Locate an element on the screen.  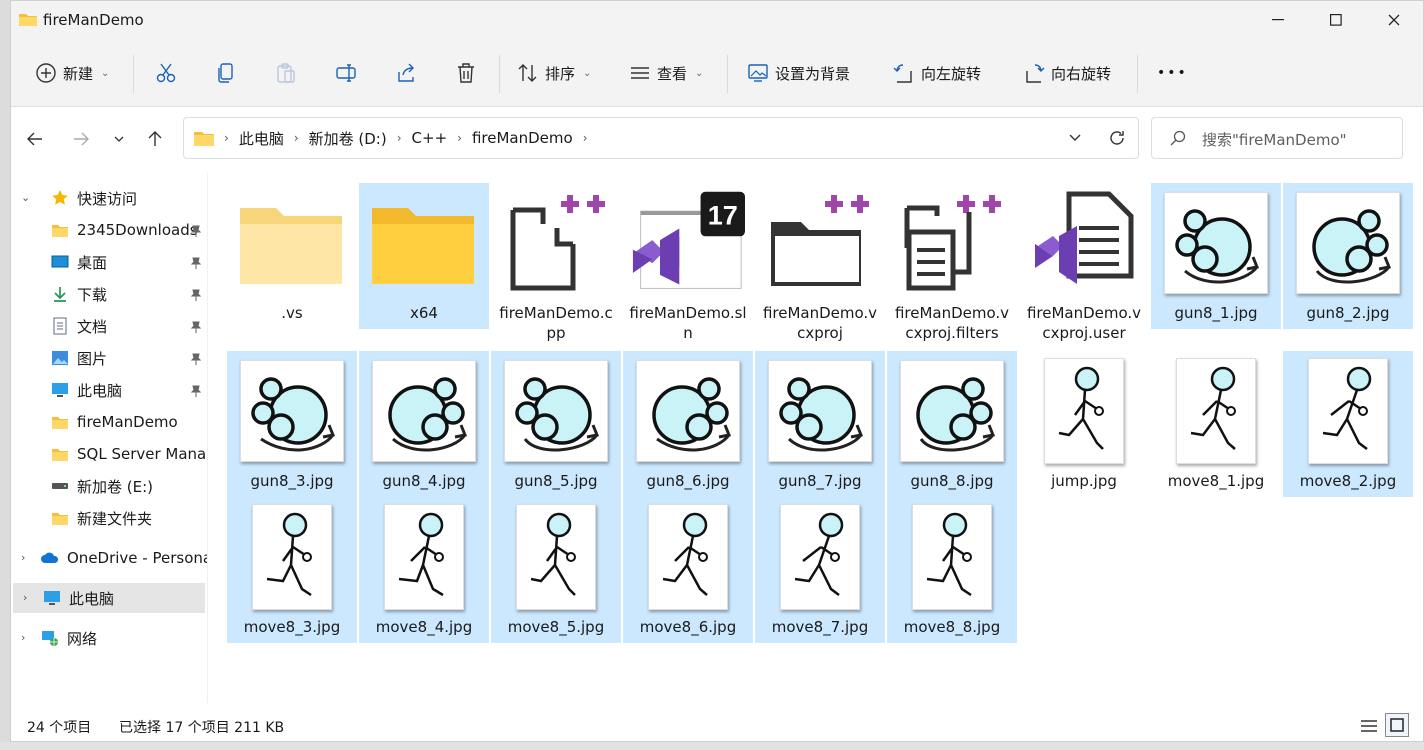
sidebar-item-drive-e: 新加卷 (E:) is located at coordinates (109, 486).